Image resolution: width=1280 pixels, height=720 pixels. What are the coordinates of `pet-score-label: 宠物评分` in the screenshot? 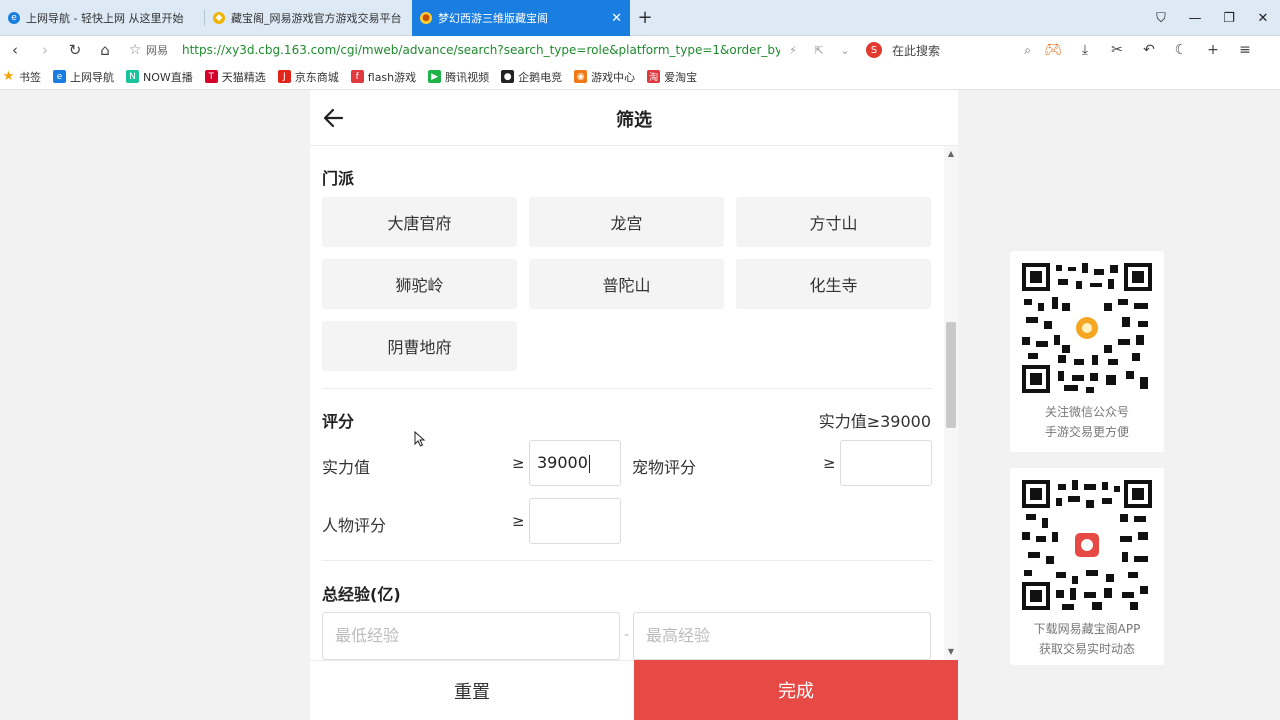 It's located at (664, 467).